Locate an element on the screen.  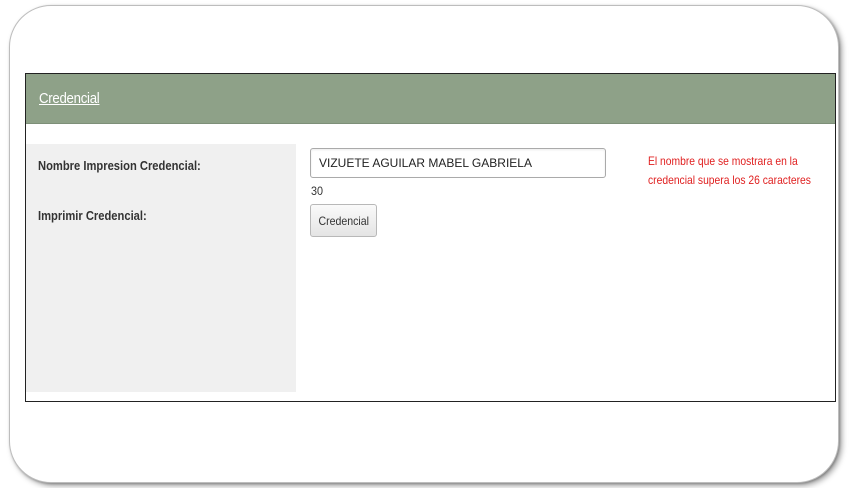
name-print-input is located at coordinates (458, 163).